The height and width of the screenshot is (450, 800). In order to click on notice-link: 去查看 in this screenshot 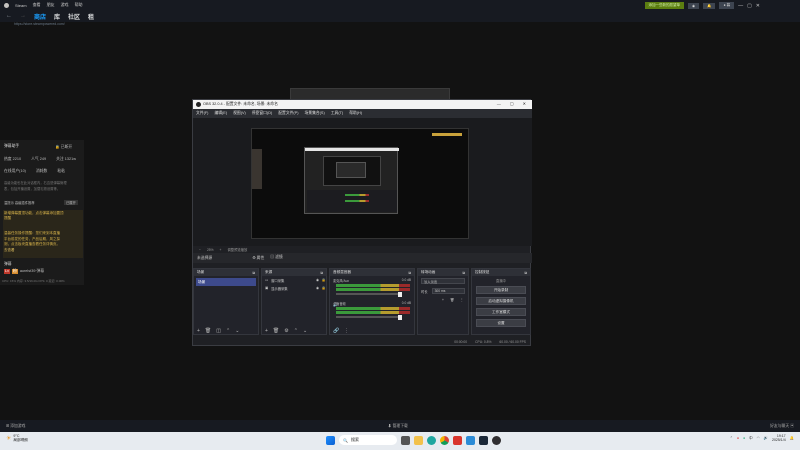, I will do `click(43, 251)`.